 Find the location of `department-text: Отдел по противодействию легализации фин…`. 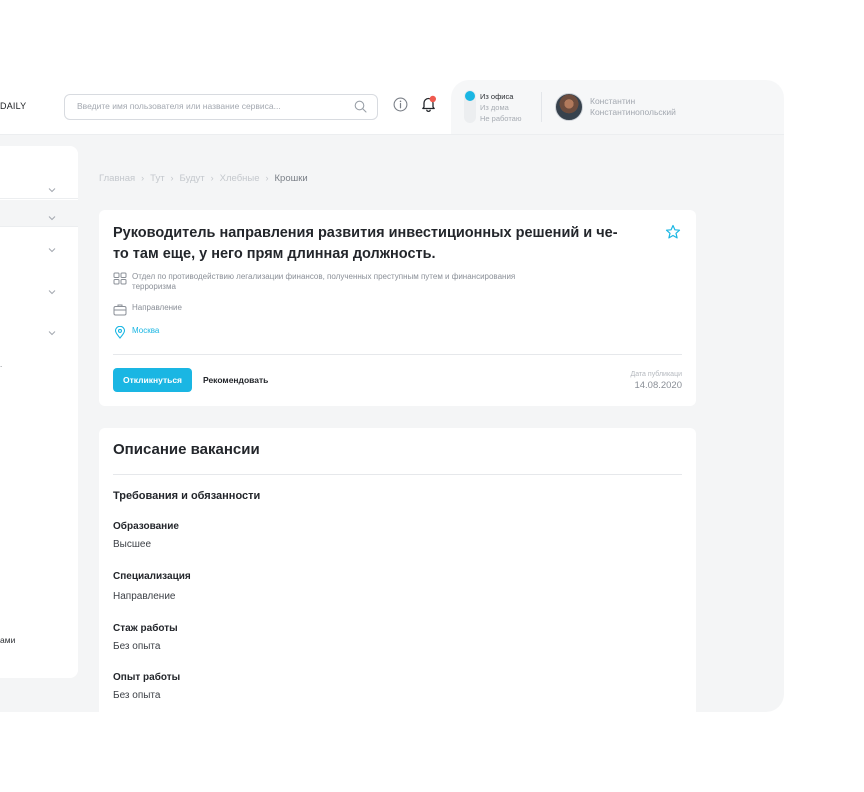

department-text: Отдел по противодействию легализации фин… is located at coordinates (324, 281).